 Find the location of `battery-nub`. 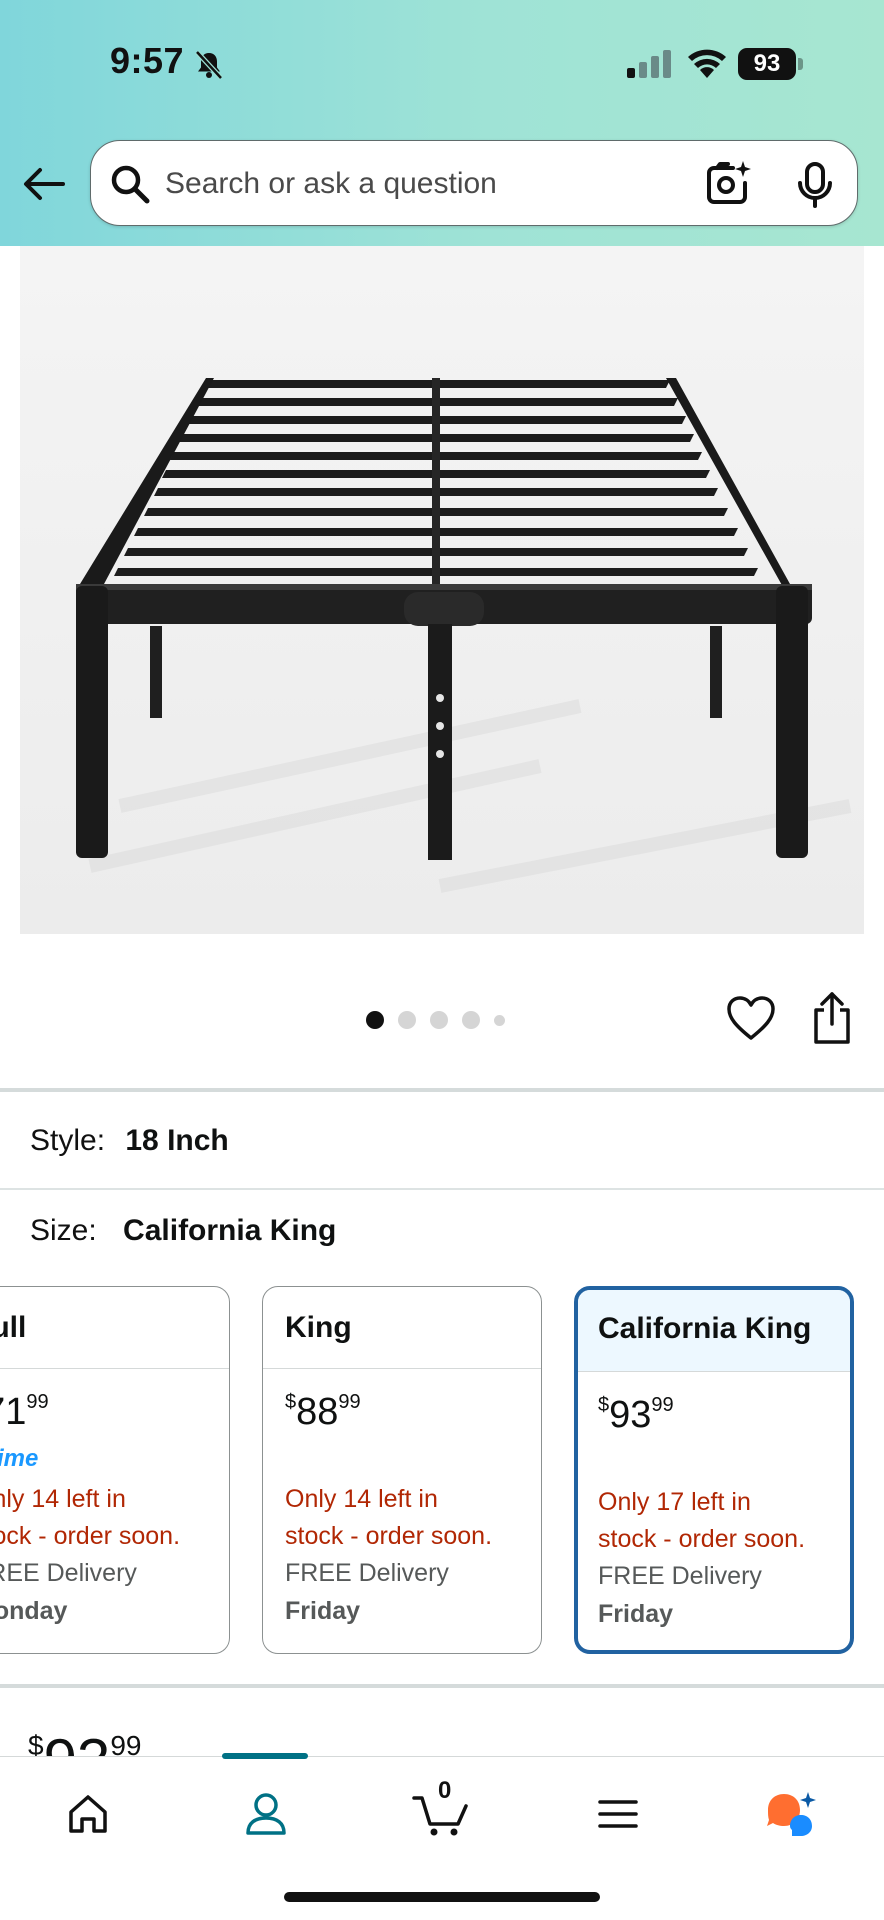

battery-nub is located at coordinates (800, 64).